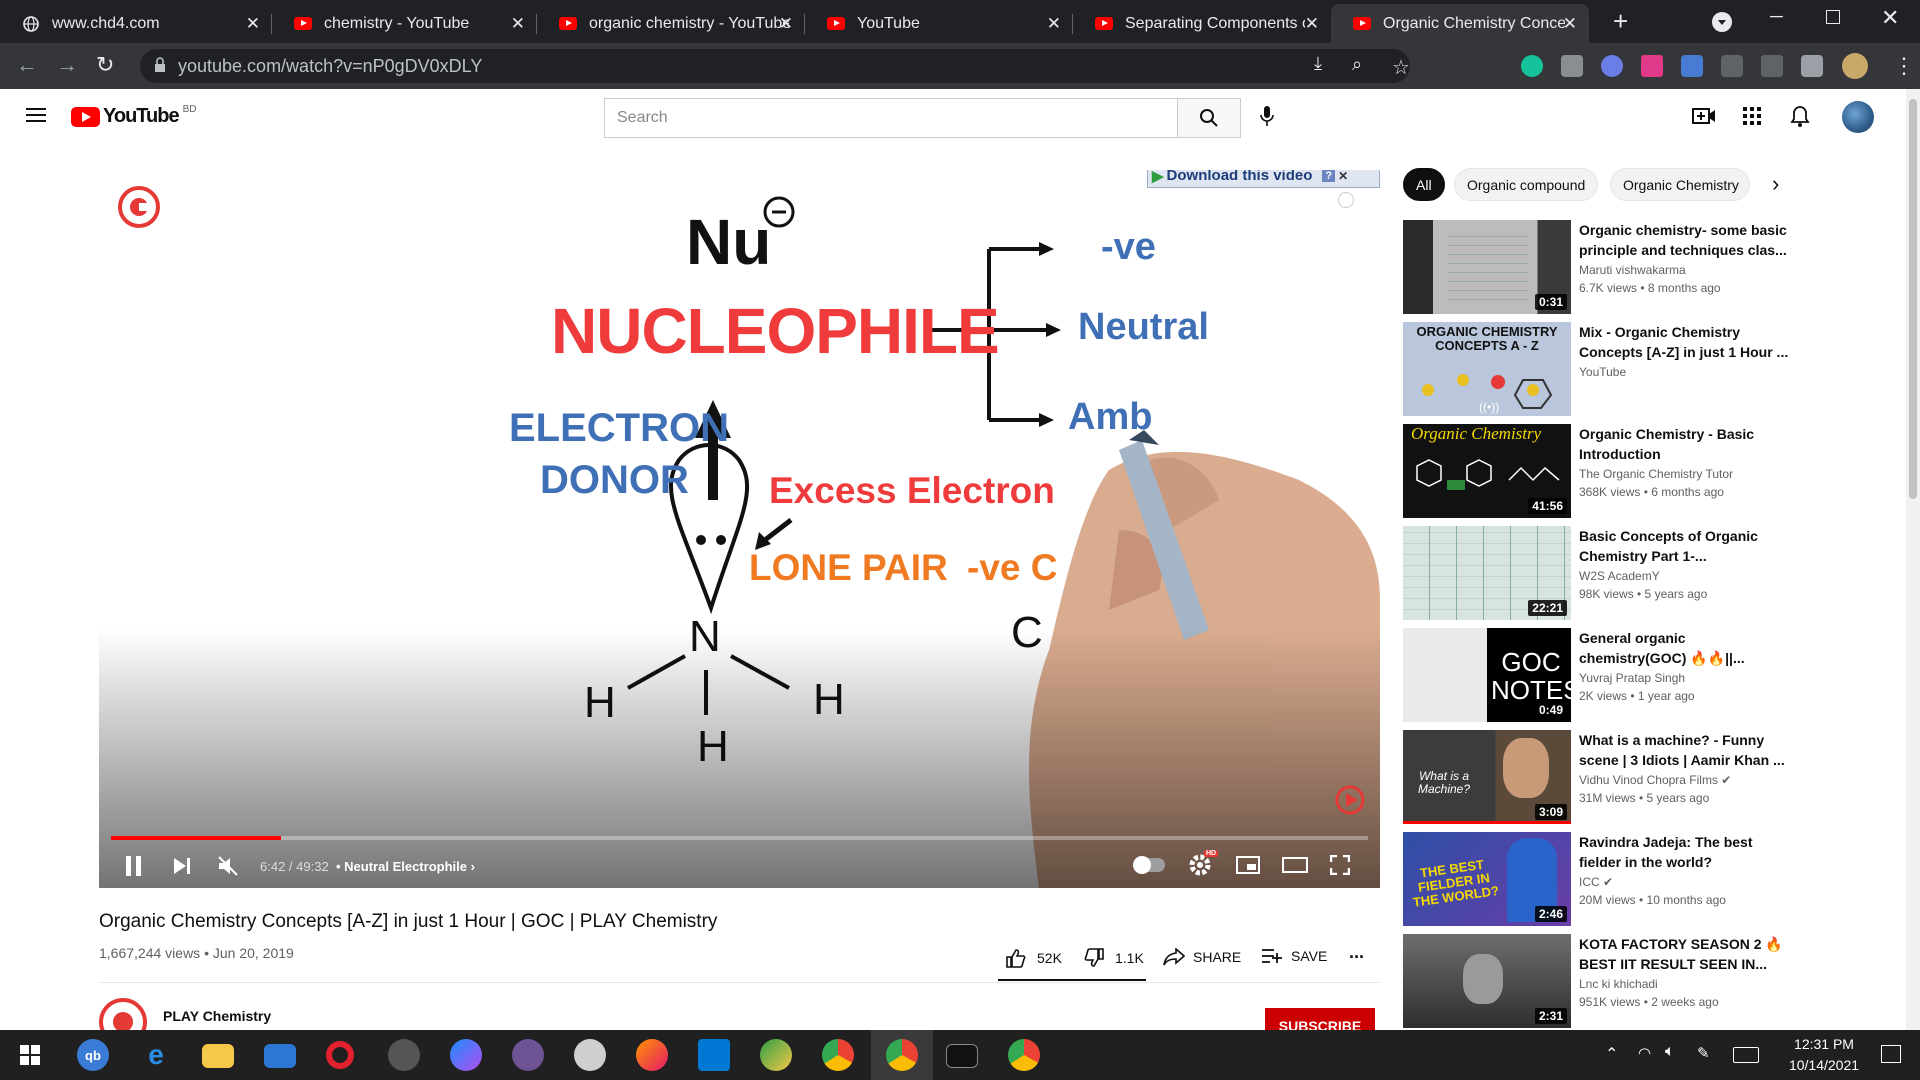  What do you see at coordinates (182, 868) in the screenshot?
I see `next-video-icon` at bounding box center [182, 868].